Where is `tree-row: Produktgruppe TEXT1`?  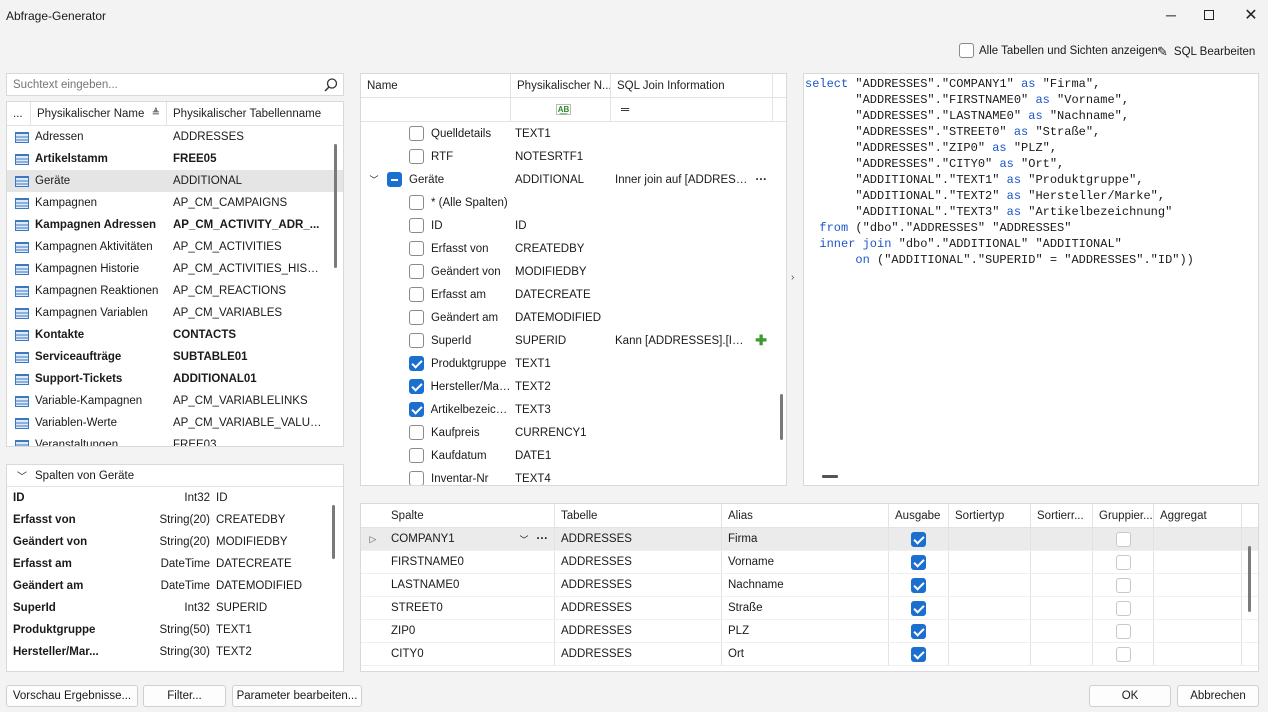 tree-row: Produktgruppe TEXT1 is located at coordinates (573, 363).